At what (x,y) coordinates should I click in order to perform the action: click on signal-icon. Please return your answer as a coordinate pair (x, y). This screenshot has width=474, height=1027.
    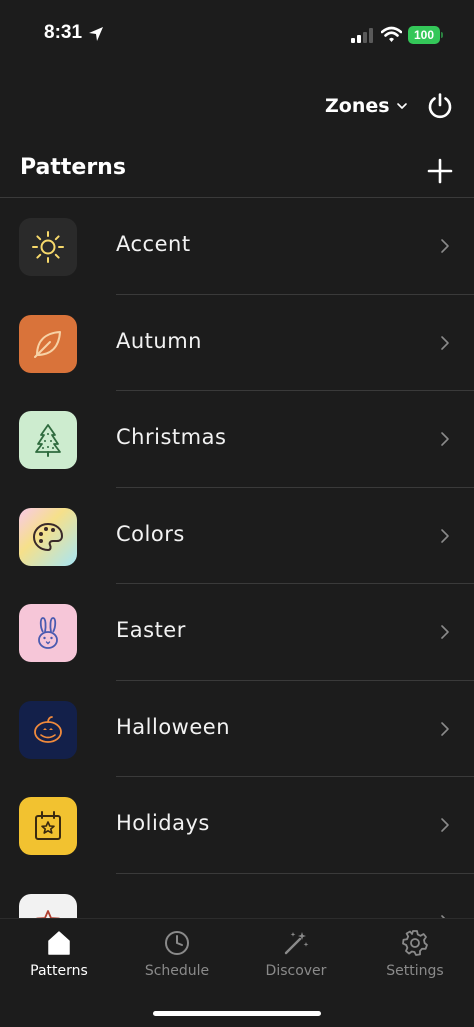
    Looking at the image, I should click on (362, 35).